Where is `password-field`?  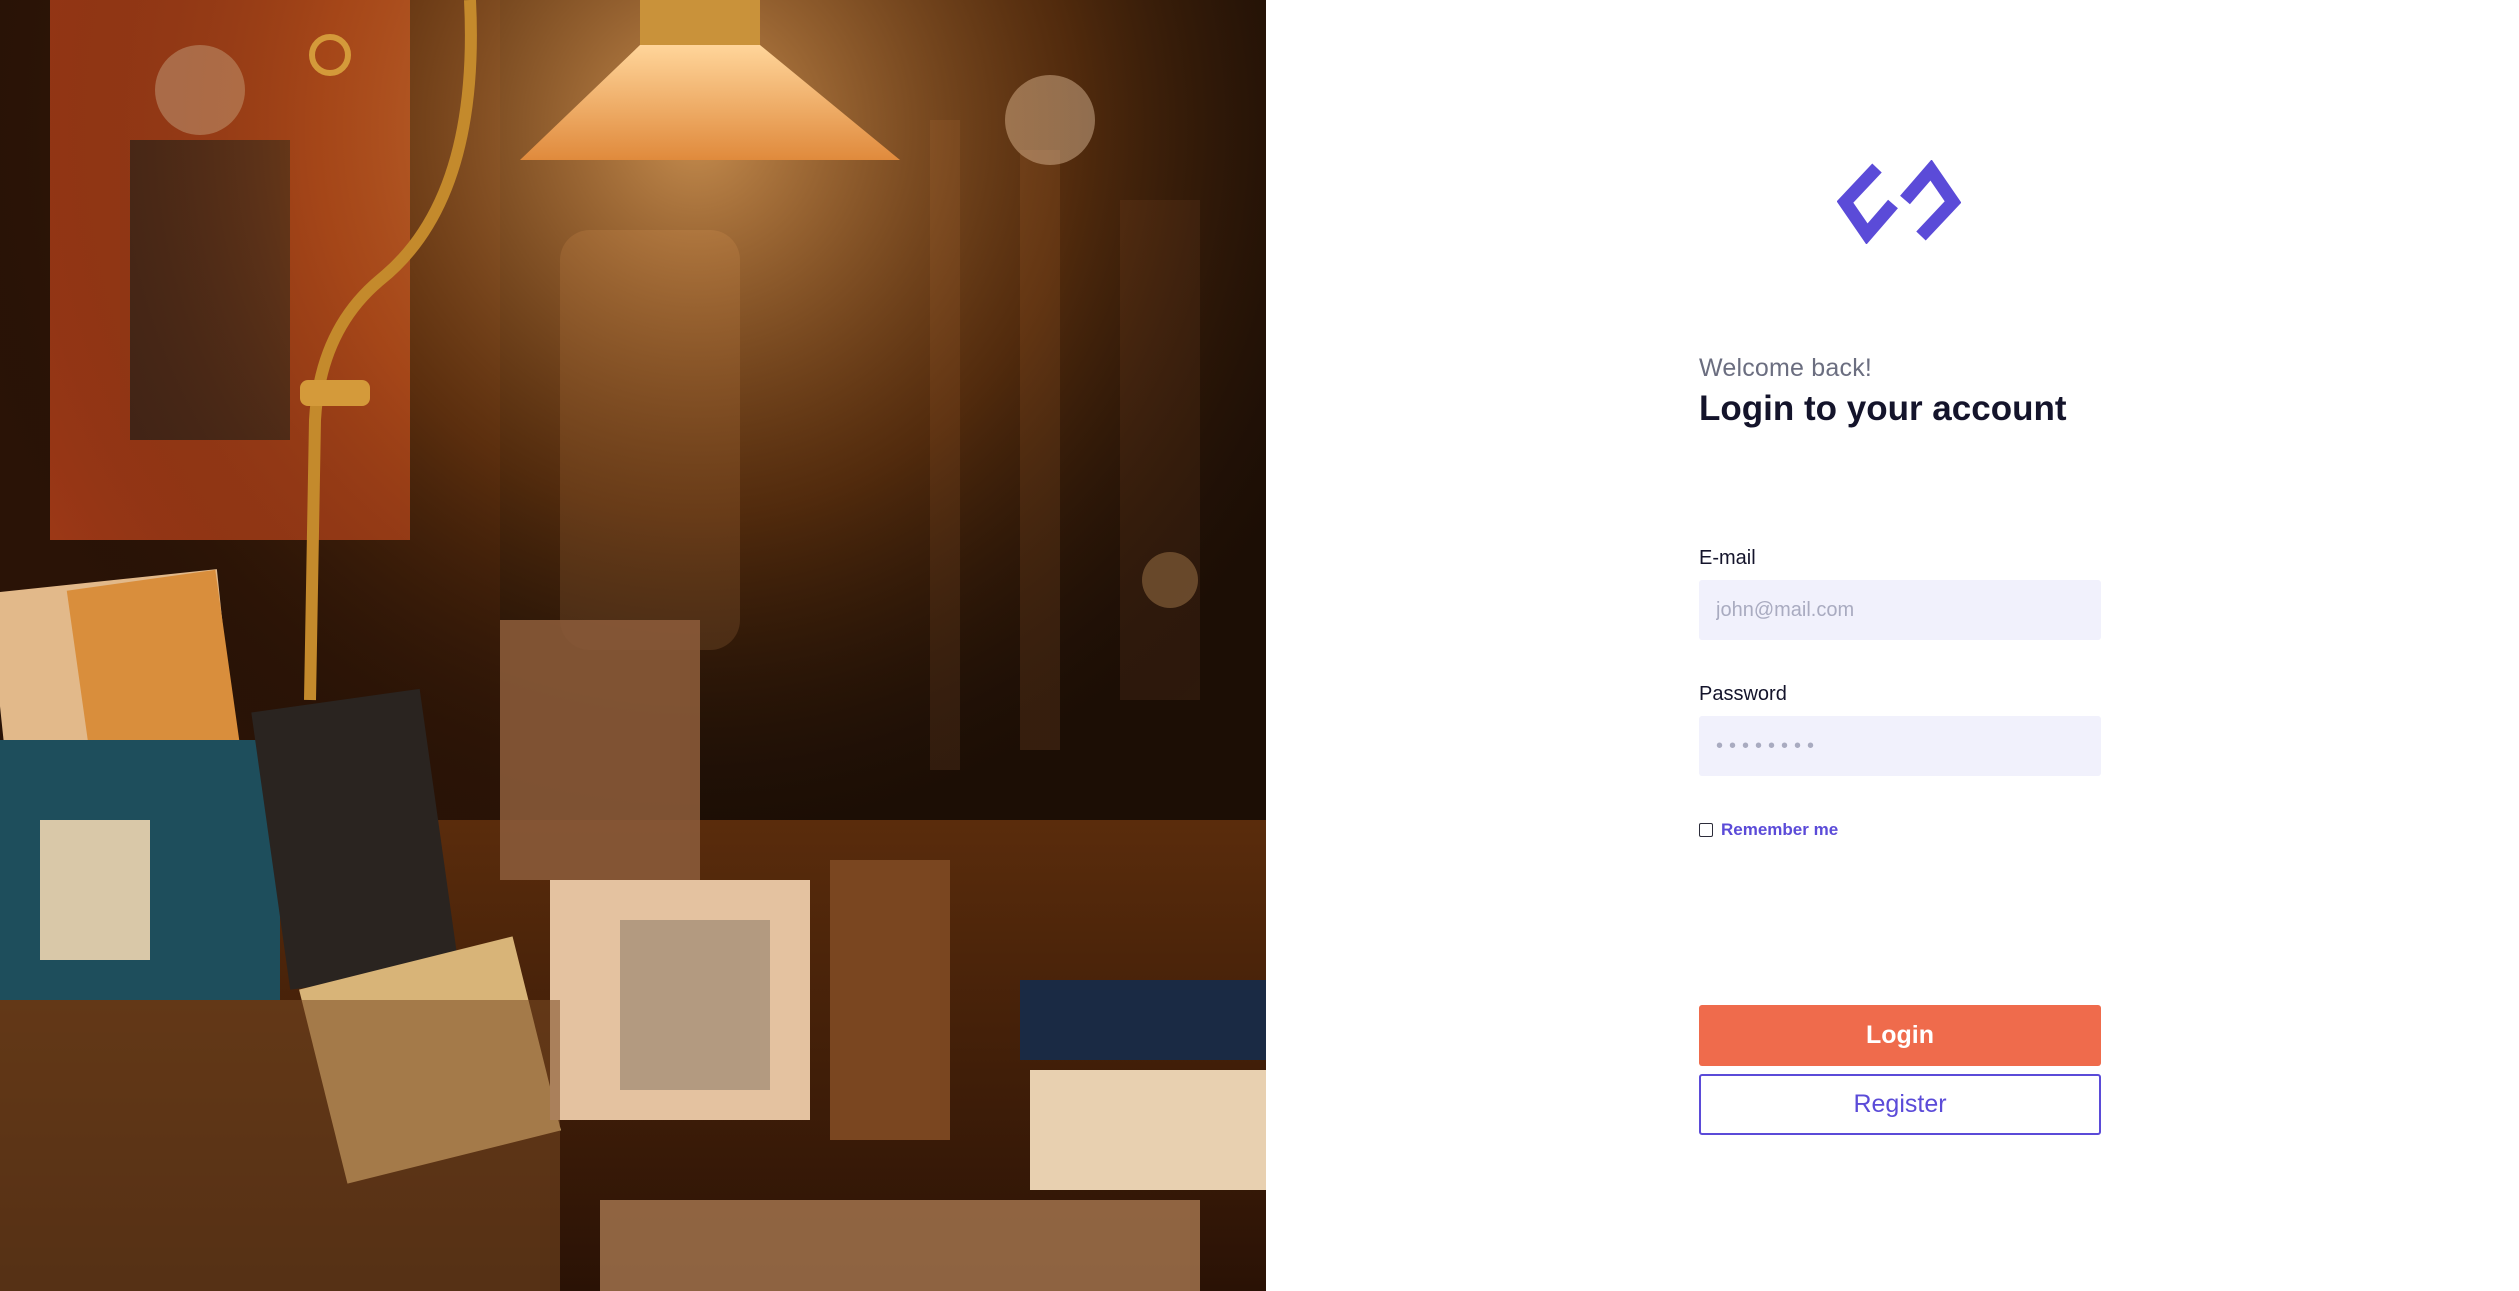
password-field is located at coordinates (1900, 746).